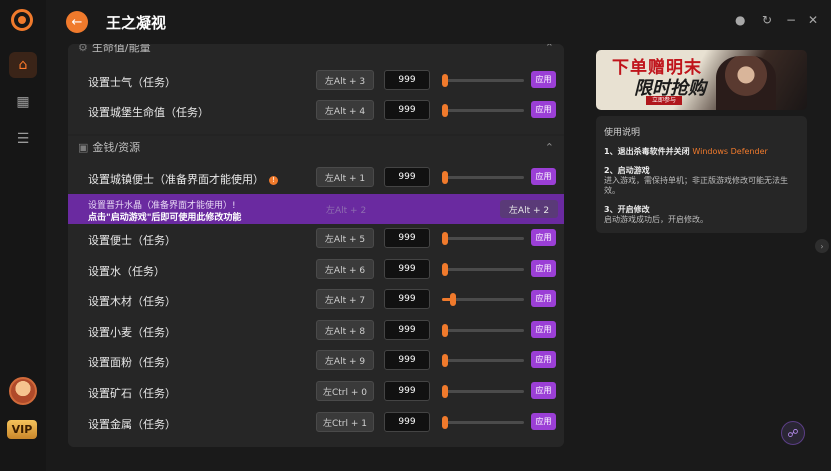 This screenshot has height=471, width=831. Describe the element at coordinates (345, 238) in the screenshot. I see `hotkey-button: 左Alt + 5` at that location.